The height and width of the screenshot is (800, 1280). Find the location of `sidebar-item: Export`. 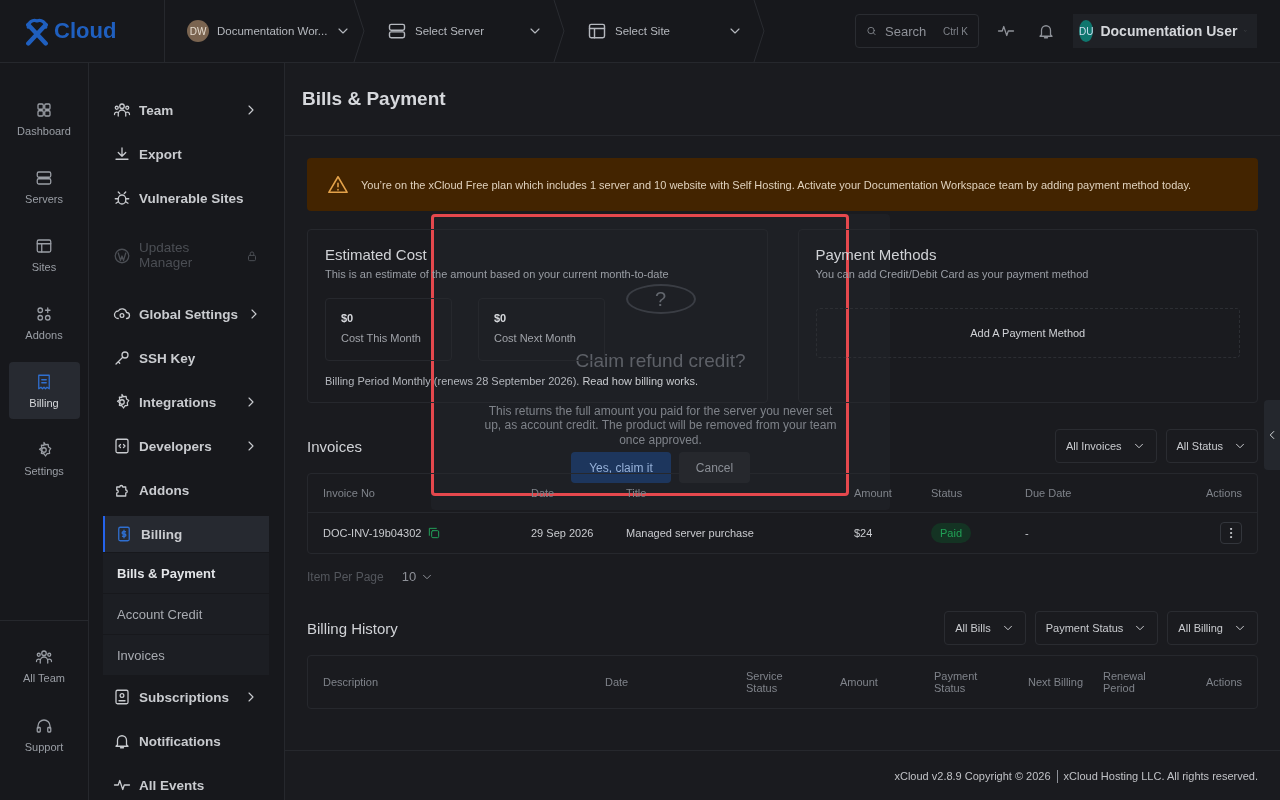

sidebar-item: Export is located at coordinates (186, 154).